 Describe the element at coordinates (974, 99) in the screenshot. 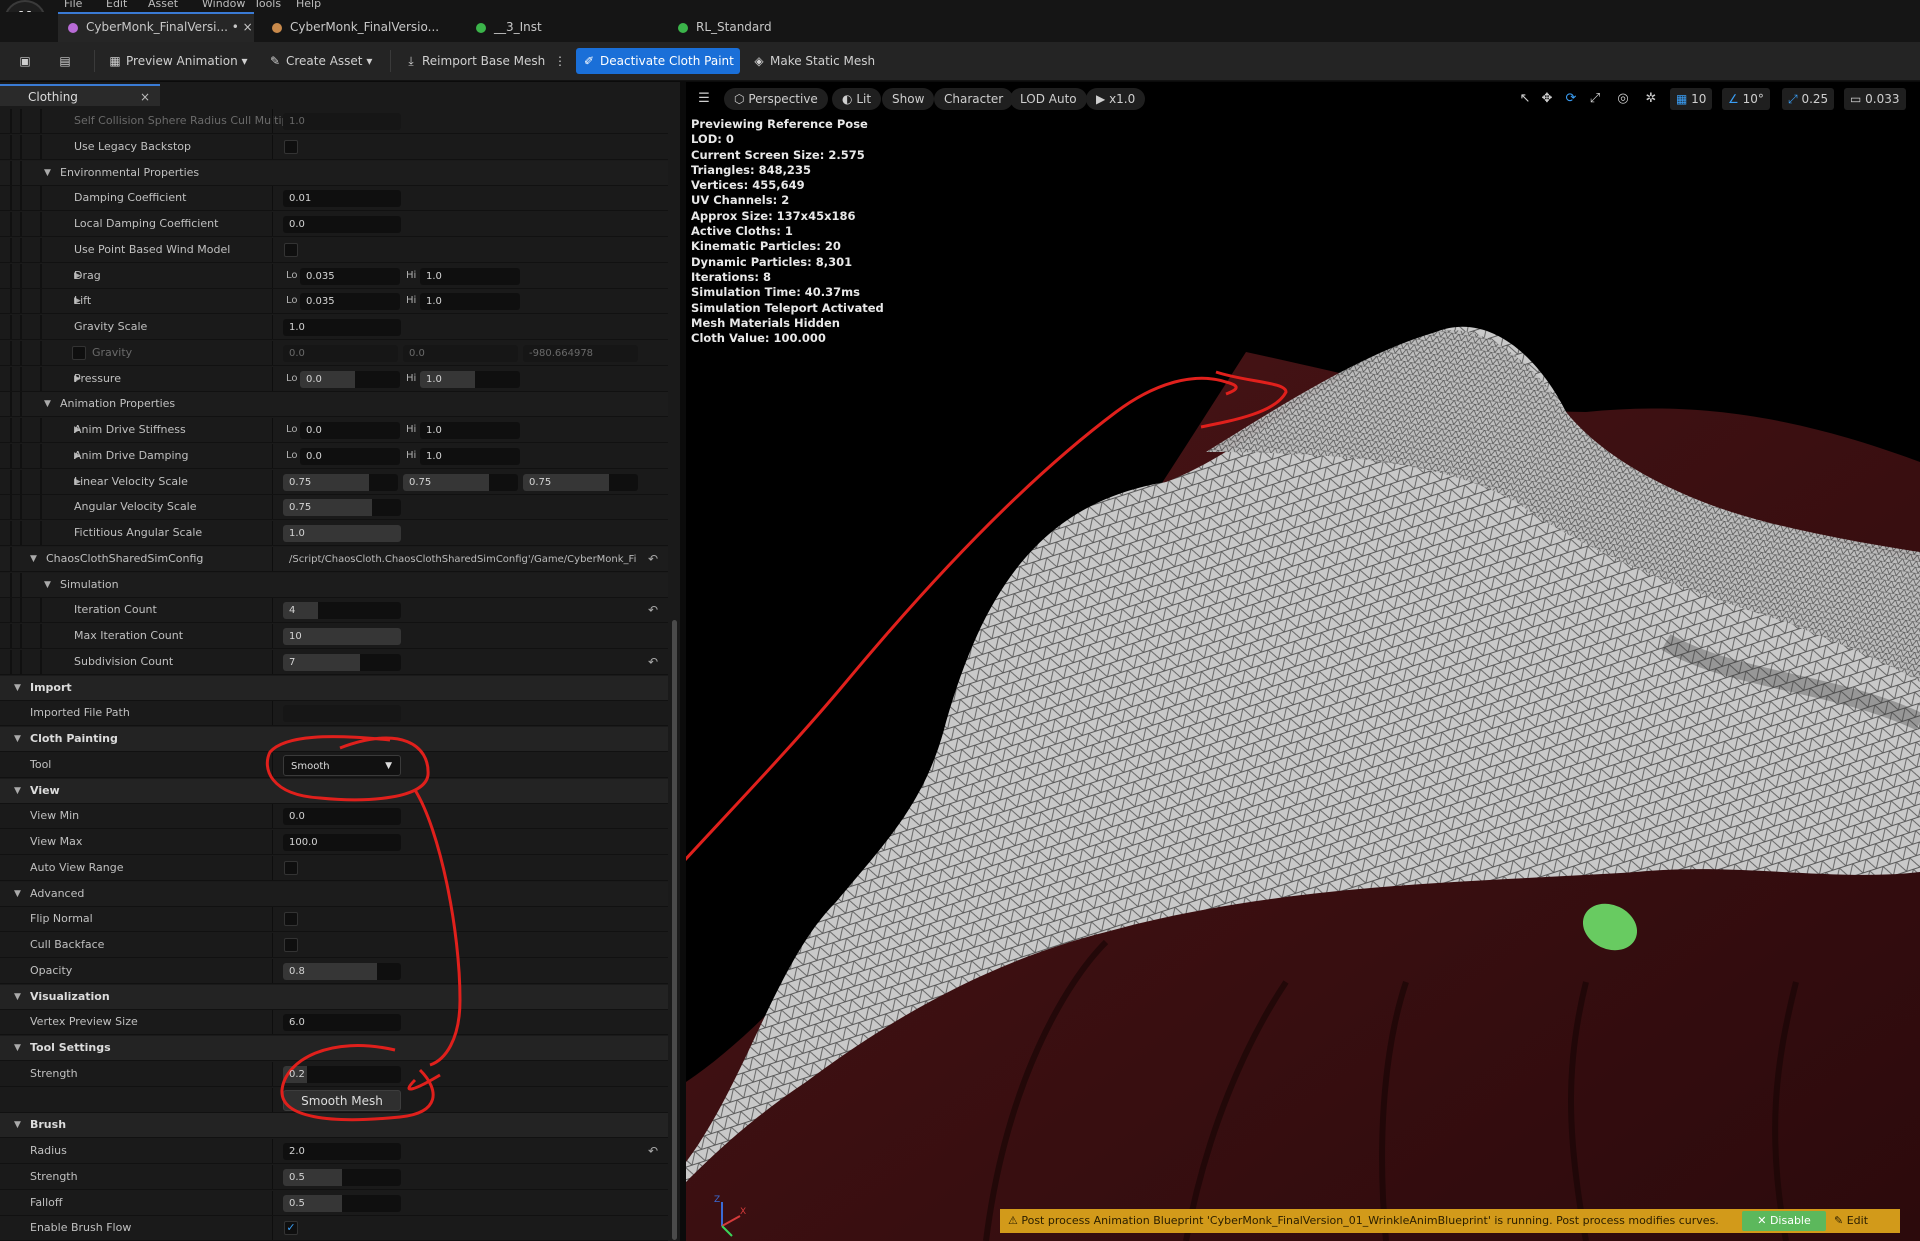

I see `character-button: Character` at that location.